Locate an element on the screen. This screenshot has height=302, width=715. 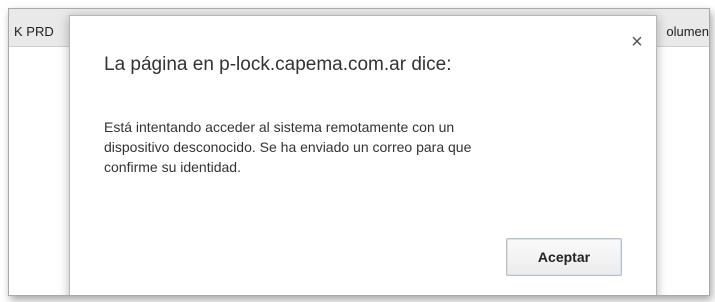
page-header-text-left: K PRD is located at coordinates (34, 31).